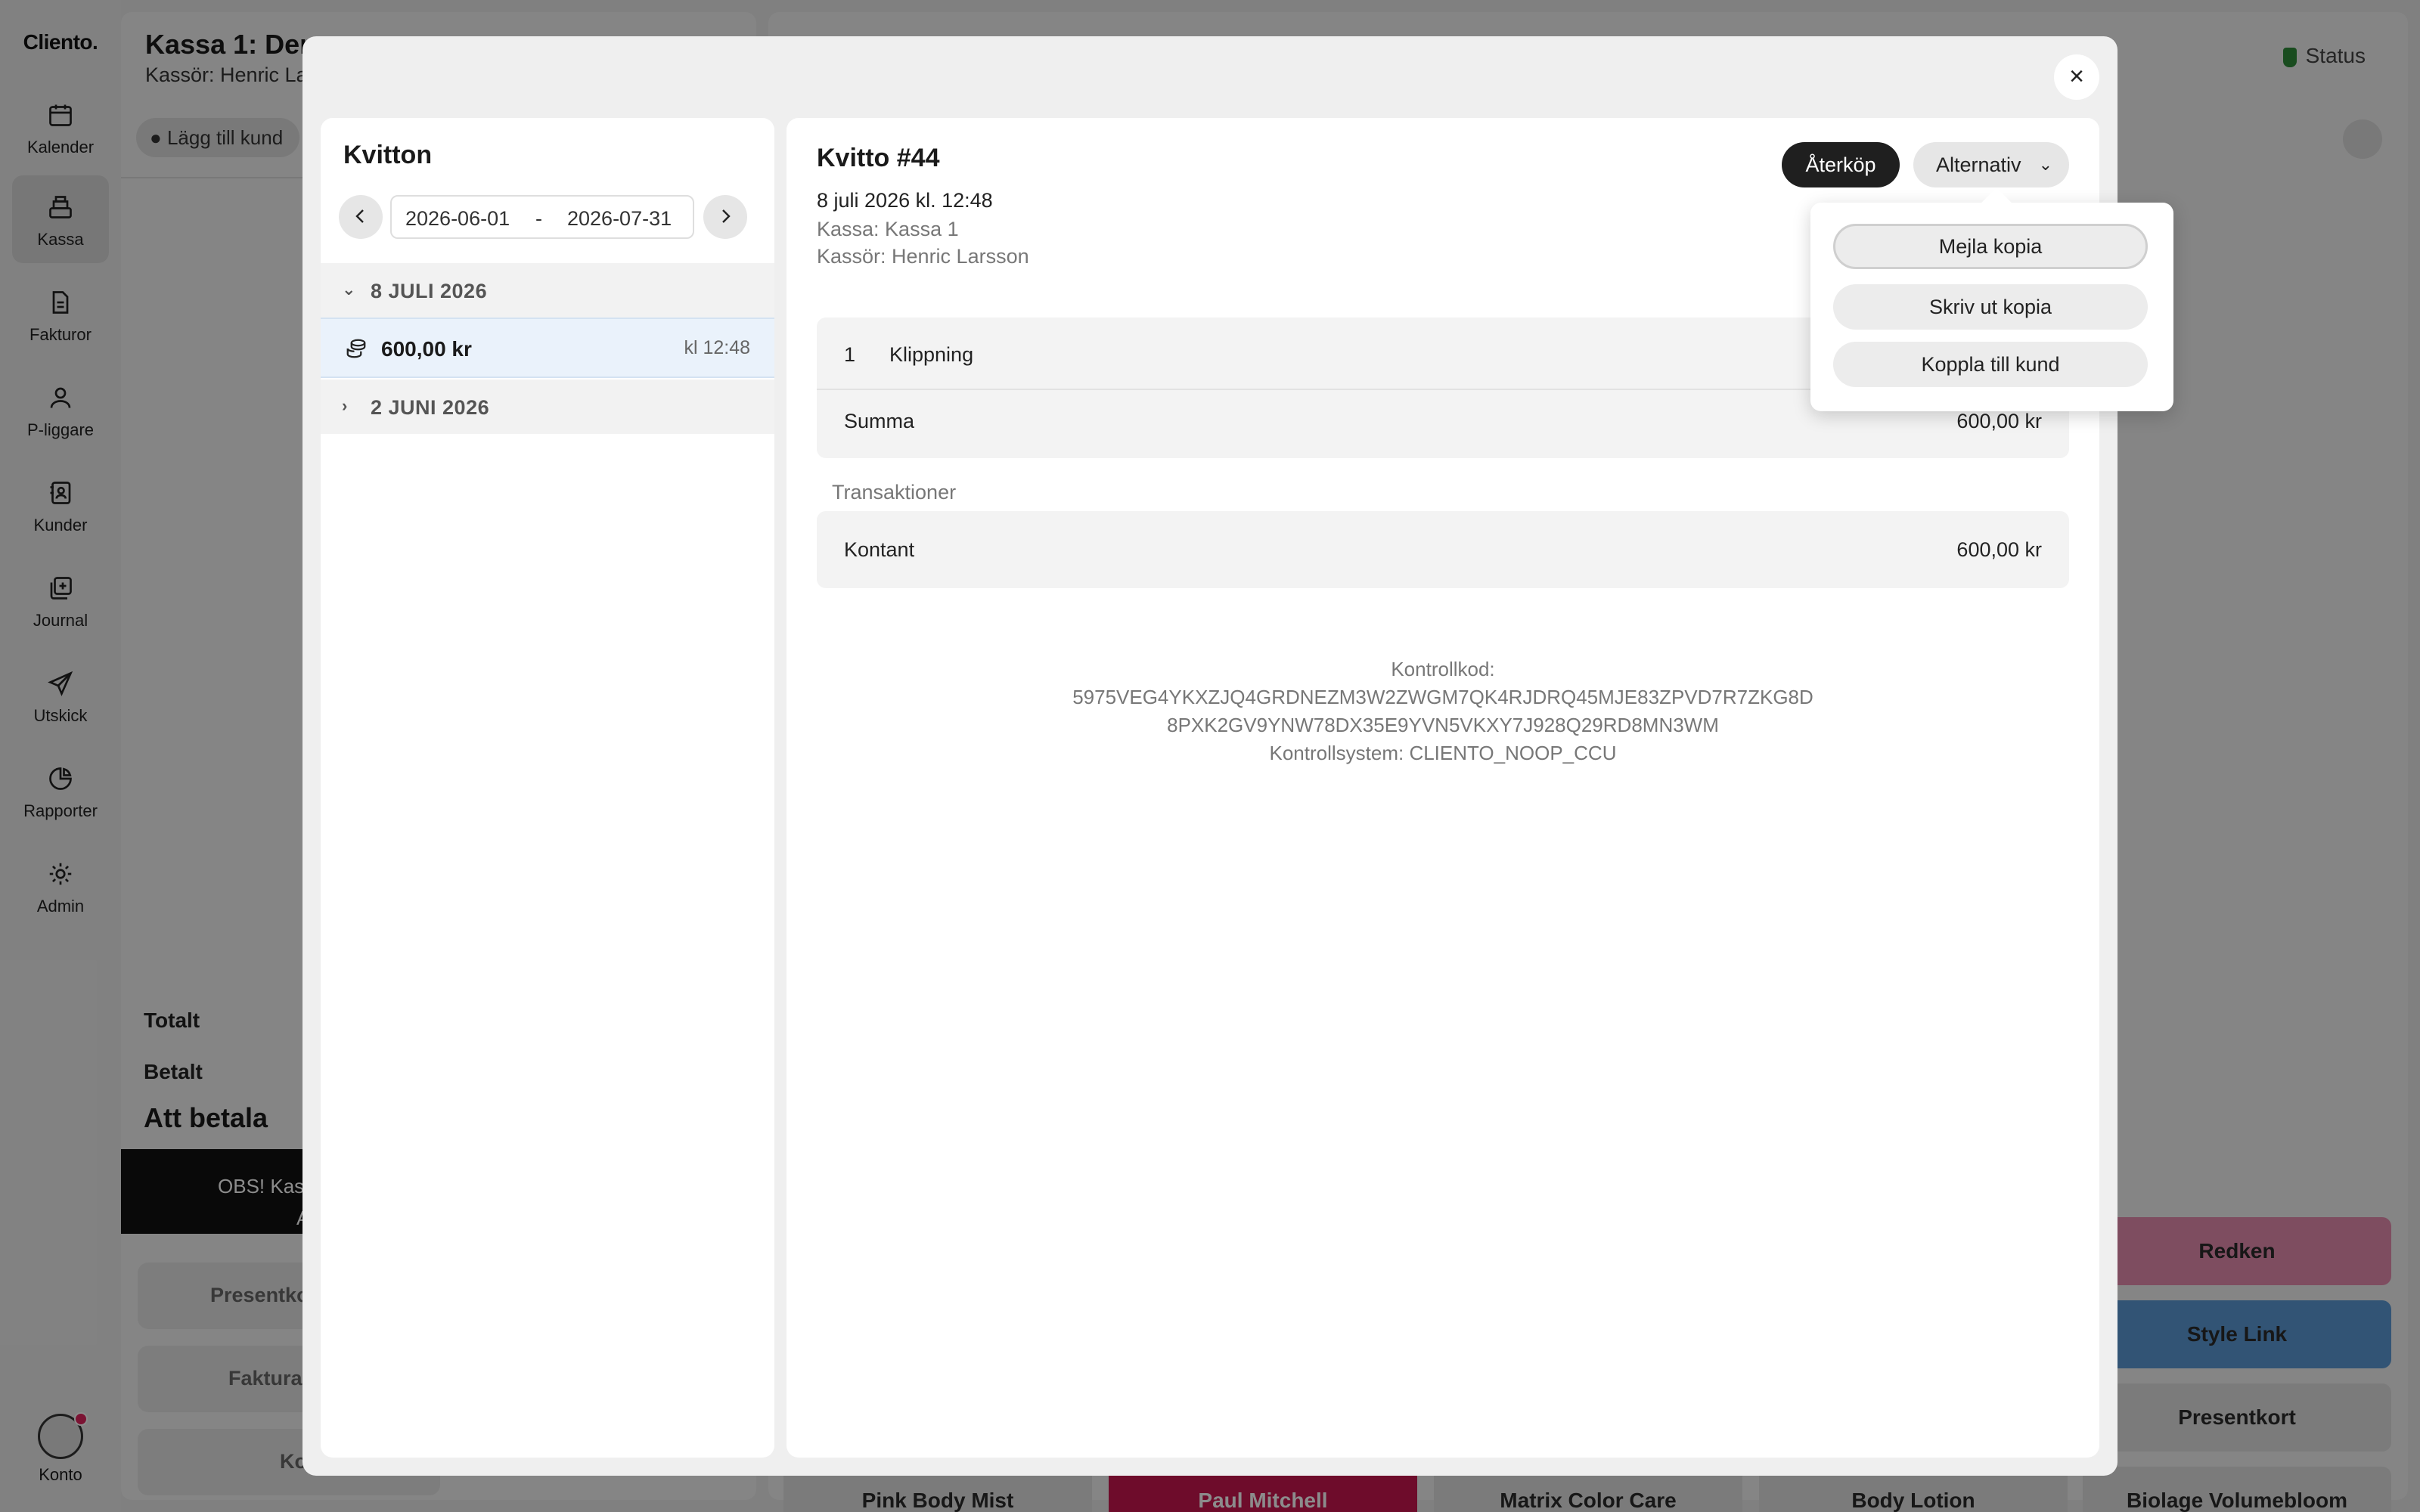  I want to click on coins-icon, so click(356, 348).